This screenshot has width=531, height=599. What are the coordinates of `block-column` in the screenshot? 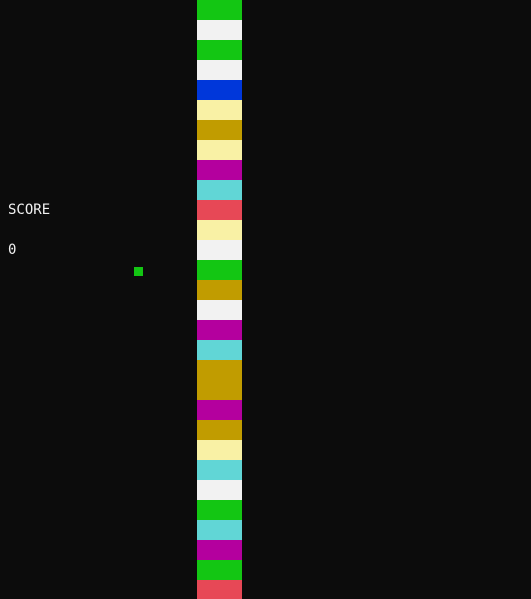 It's located at (219, 299).